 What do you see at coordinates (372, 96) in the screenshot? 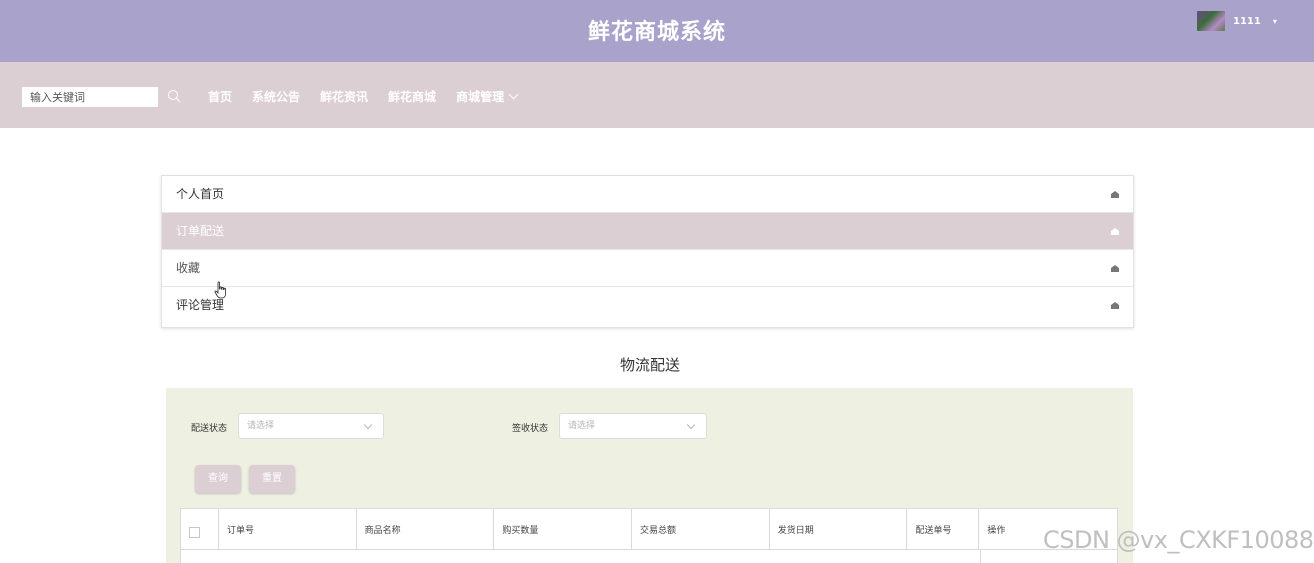
I see `nav-links: 首页 系统公告 鲜花资讯 鲜花商城 商城管理` at bounding box center [372, 96].